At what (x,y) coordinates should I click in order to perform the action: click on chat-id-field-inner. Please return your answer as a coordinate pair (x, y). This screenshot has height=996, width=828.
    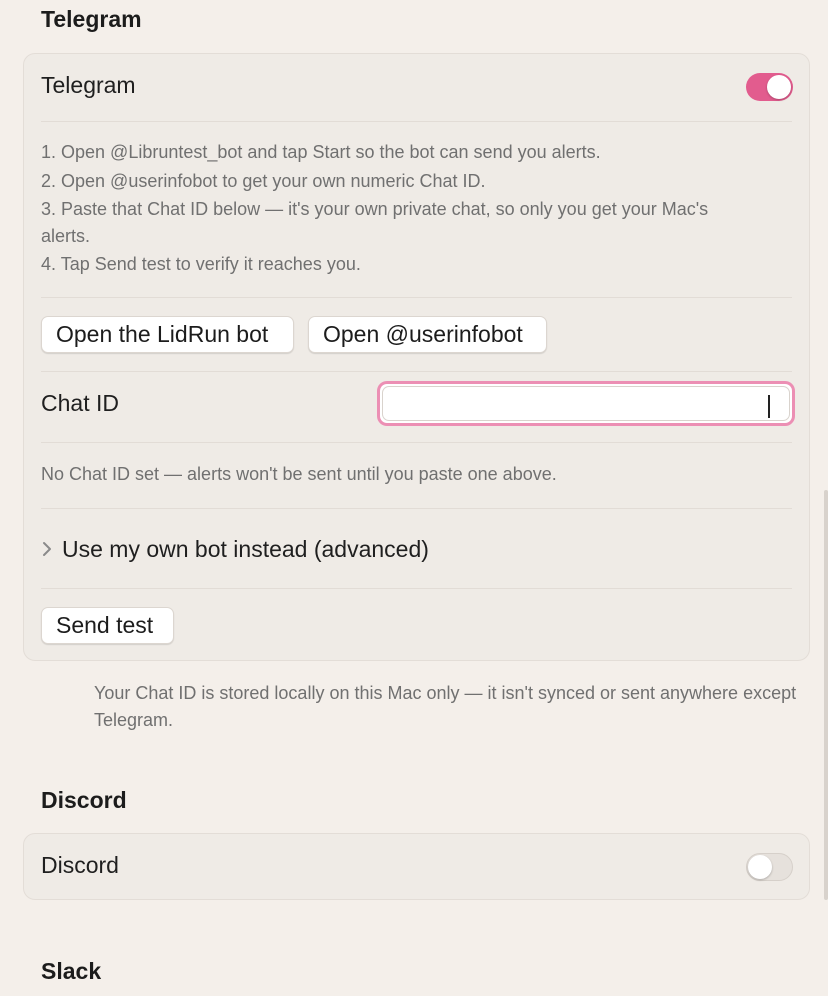
    Looking at the image, I should click on (586, 403).